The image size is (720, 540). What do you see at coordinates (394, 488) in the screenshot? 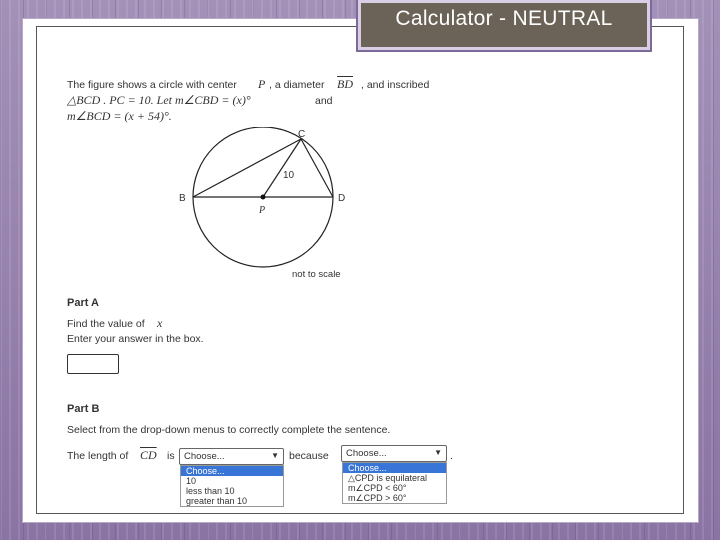
I see `select-reason-option: m∠CPD < 60°` at bounding box center [394, 488].